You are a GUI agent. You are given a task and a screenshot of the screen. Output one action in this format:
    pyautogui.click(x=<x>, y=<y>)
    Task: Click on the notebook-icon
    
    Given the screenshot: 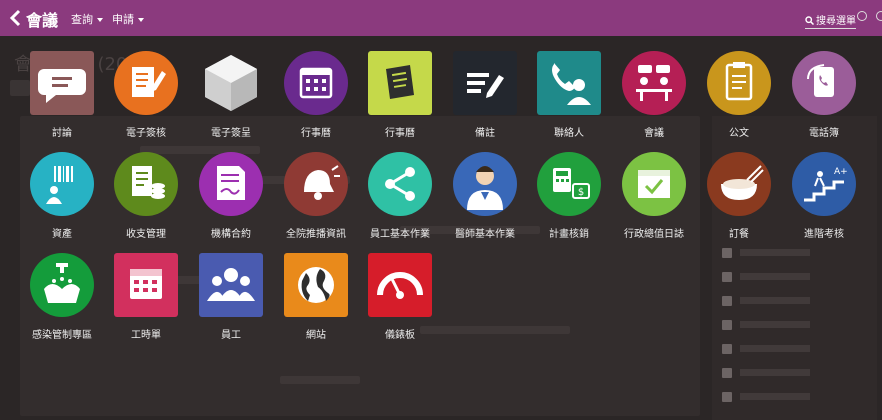 What is the action you would take?
    pyautogui.click(x=400, y=83)
    